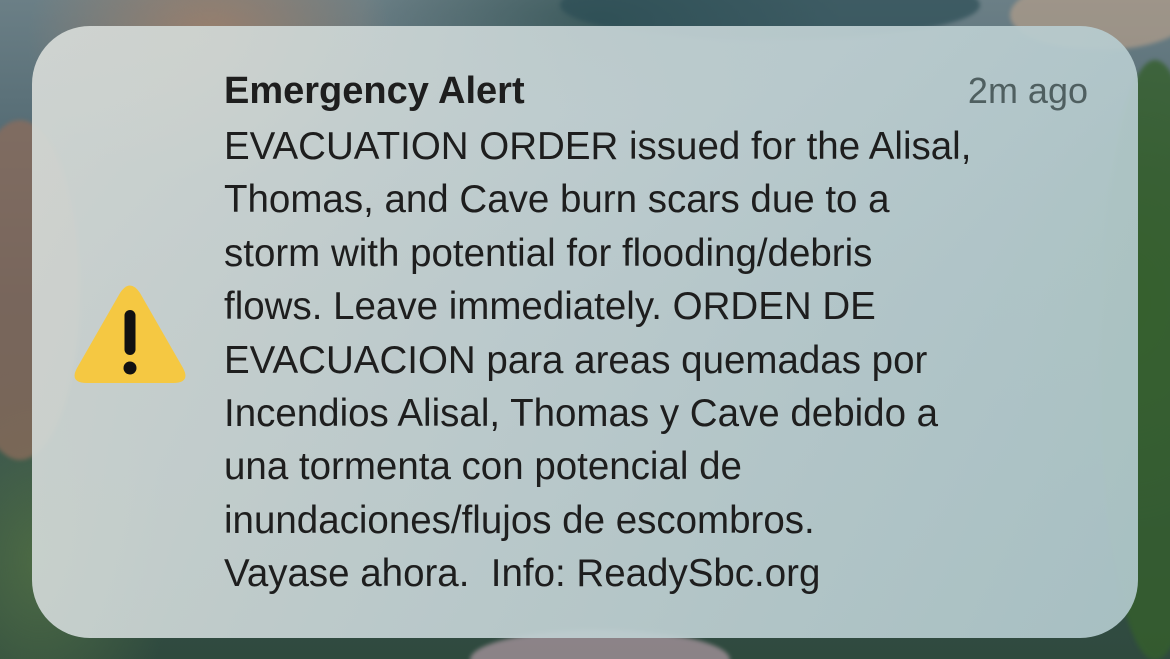 The height and width of the screenshot is (659, 1170). Describe the element at coordinates (548, 253) in the screenshot. I see `message-line: storm with potential for flooding/debris` at that location.